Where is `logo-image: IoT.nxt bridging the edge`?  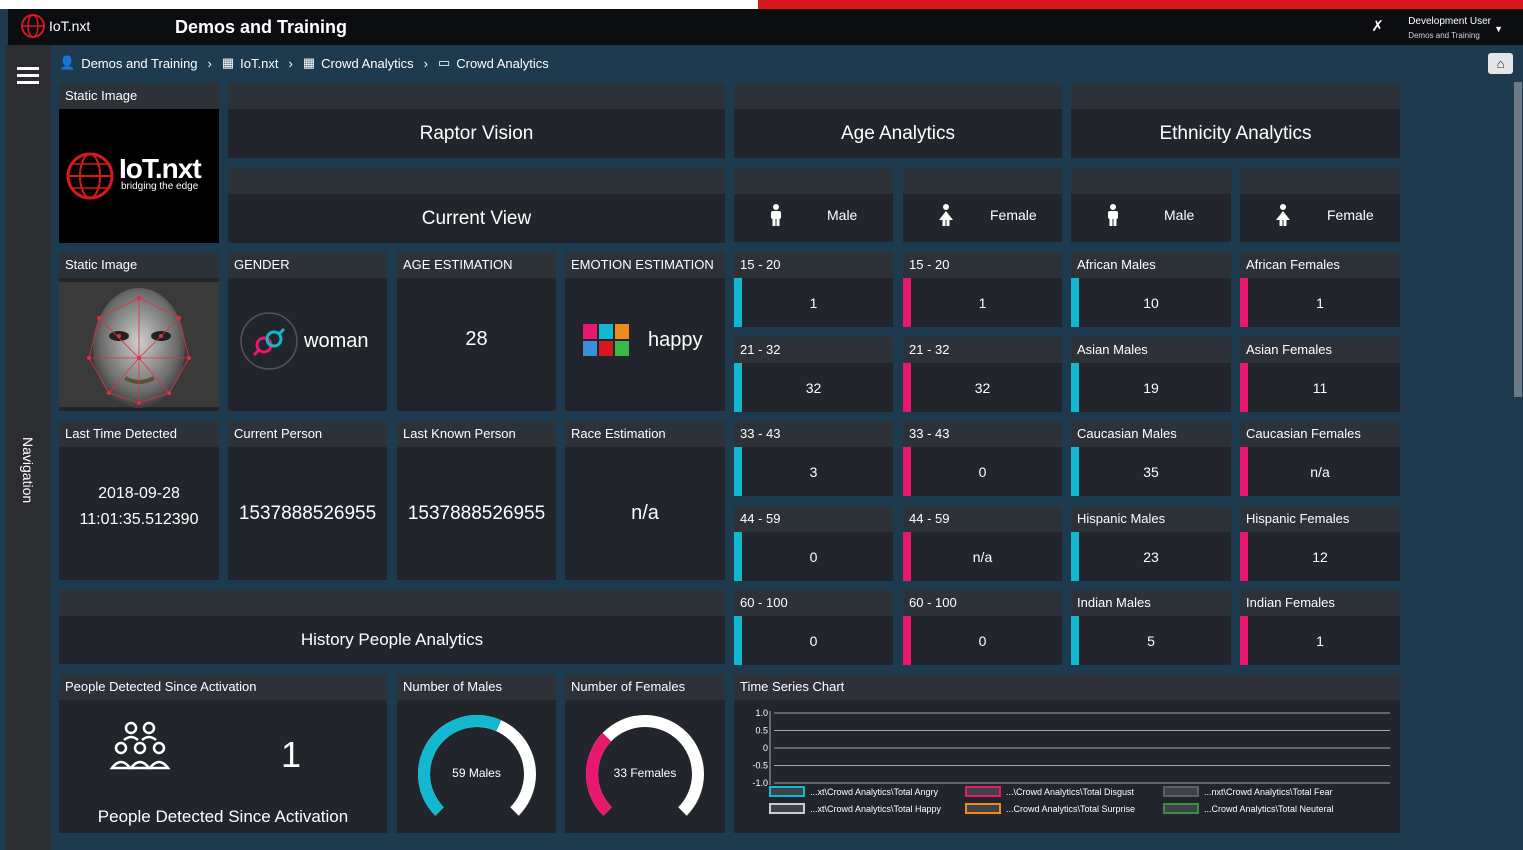
logo-image: IoT.nxt bridging the edge is located at coordinates (139, 176).